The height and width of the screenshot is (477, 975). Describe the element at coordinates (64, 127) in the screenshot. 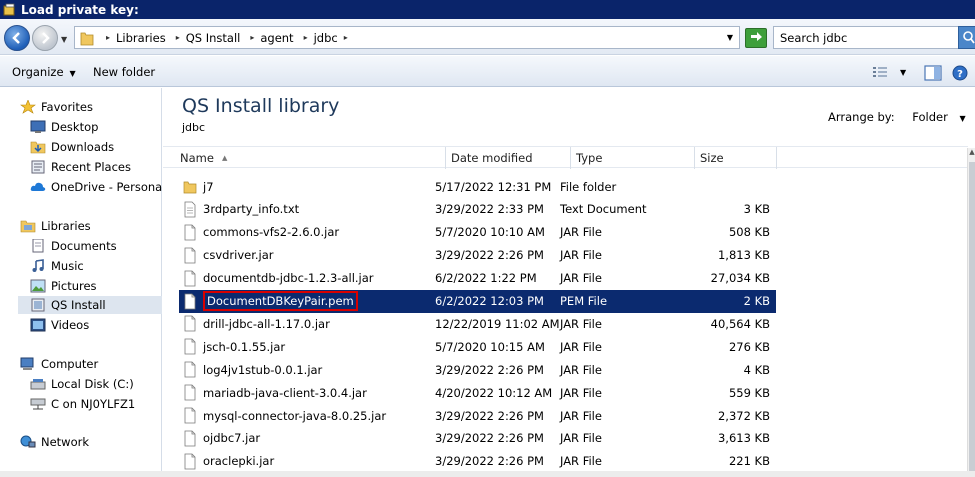

I see `nav-item-desktop: Desktop` at that location.